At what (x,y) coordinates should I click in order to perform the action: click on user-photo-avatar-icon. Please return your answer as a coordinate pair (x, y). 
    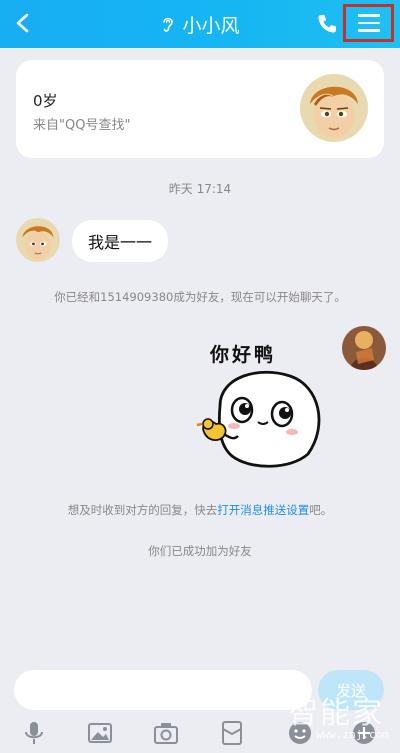
    Looking at the image, I should click on (364, 348).